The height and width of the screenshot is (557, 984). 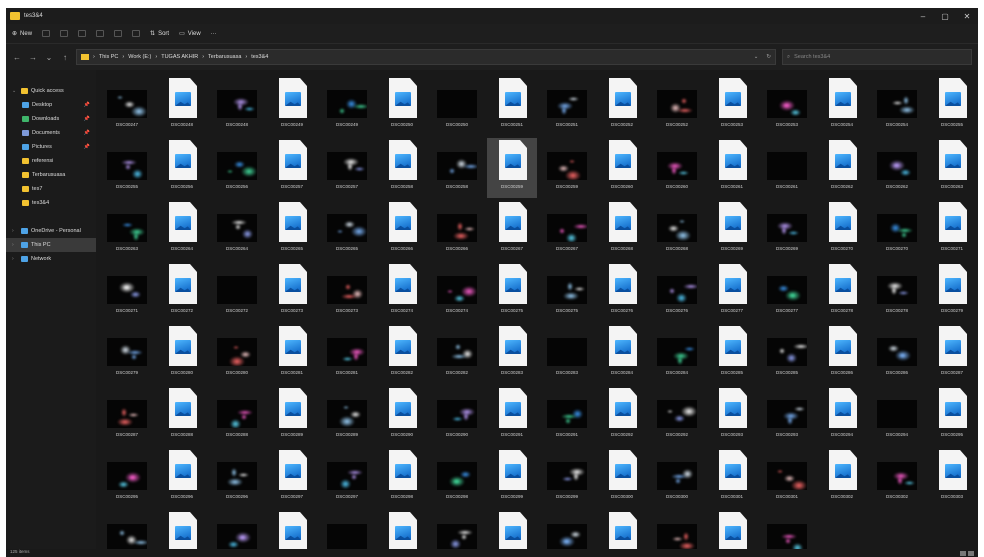 What do you see at coordinates (567, 168) in the screenshot?
I see `file-item: DSC00259` at bounding box center [567, 168].